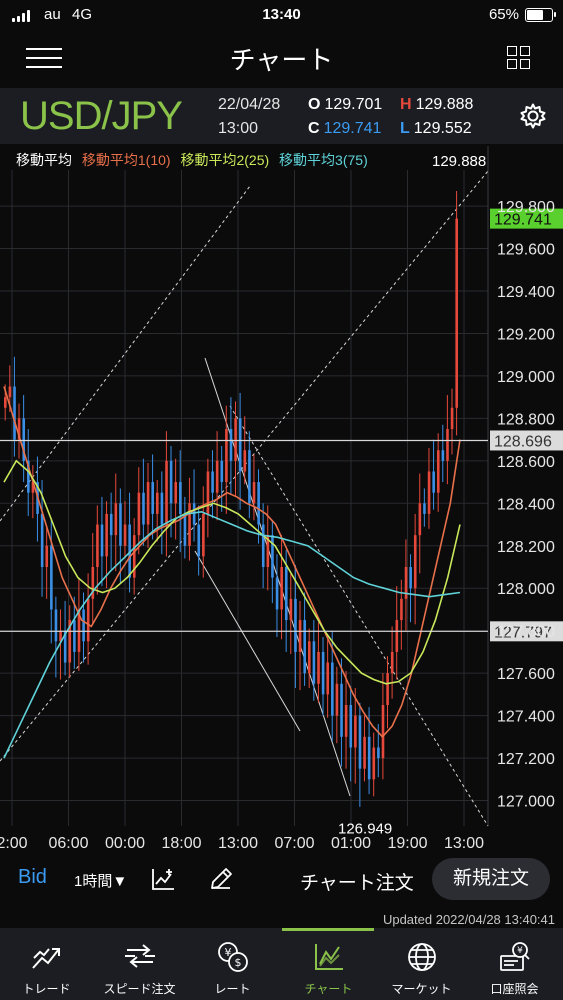 The height and width of the screenshot is (1000, 563). Describe the element at coordinates (407, 843) in the screenshot. I see `x-tick-label: 19:00` at that location.